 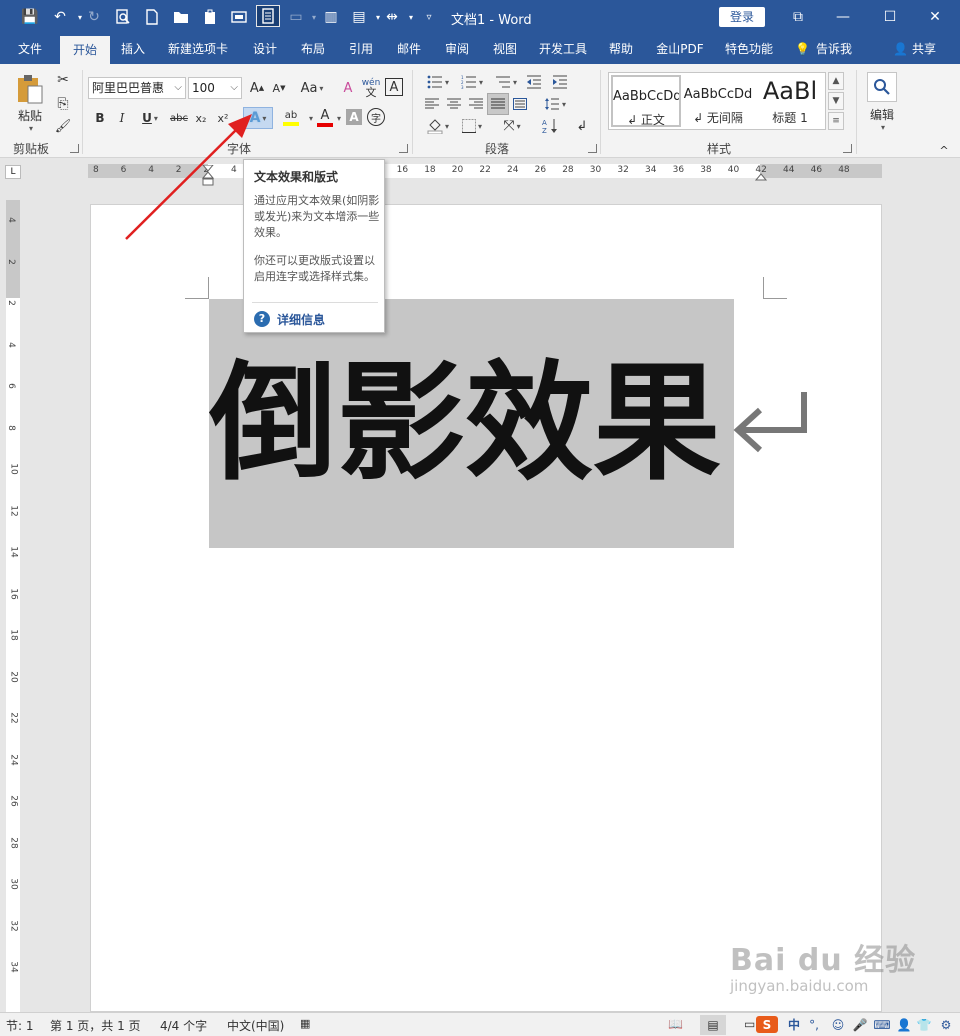 I want to click on grow-font-button: A ▲, so click(x=257, y=88).